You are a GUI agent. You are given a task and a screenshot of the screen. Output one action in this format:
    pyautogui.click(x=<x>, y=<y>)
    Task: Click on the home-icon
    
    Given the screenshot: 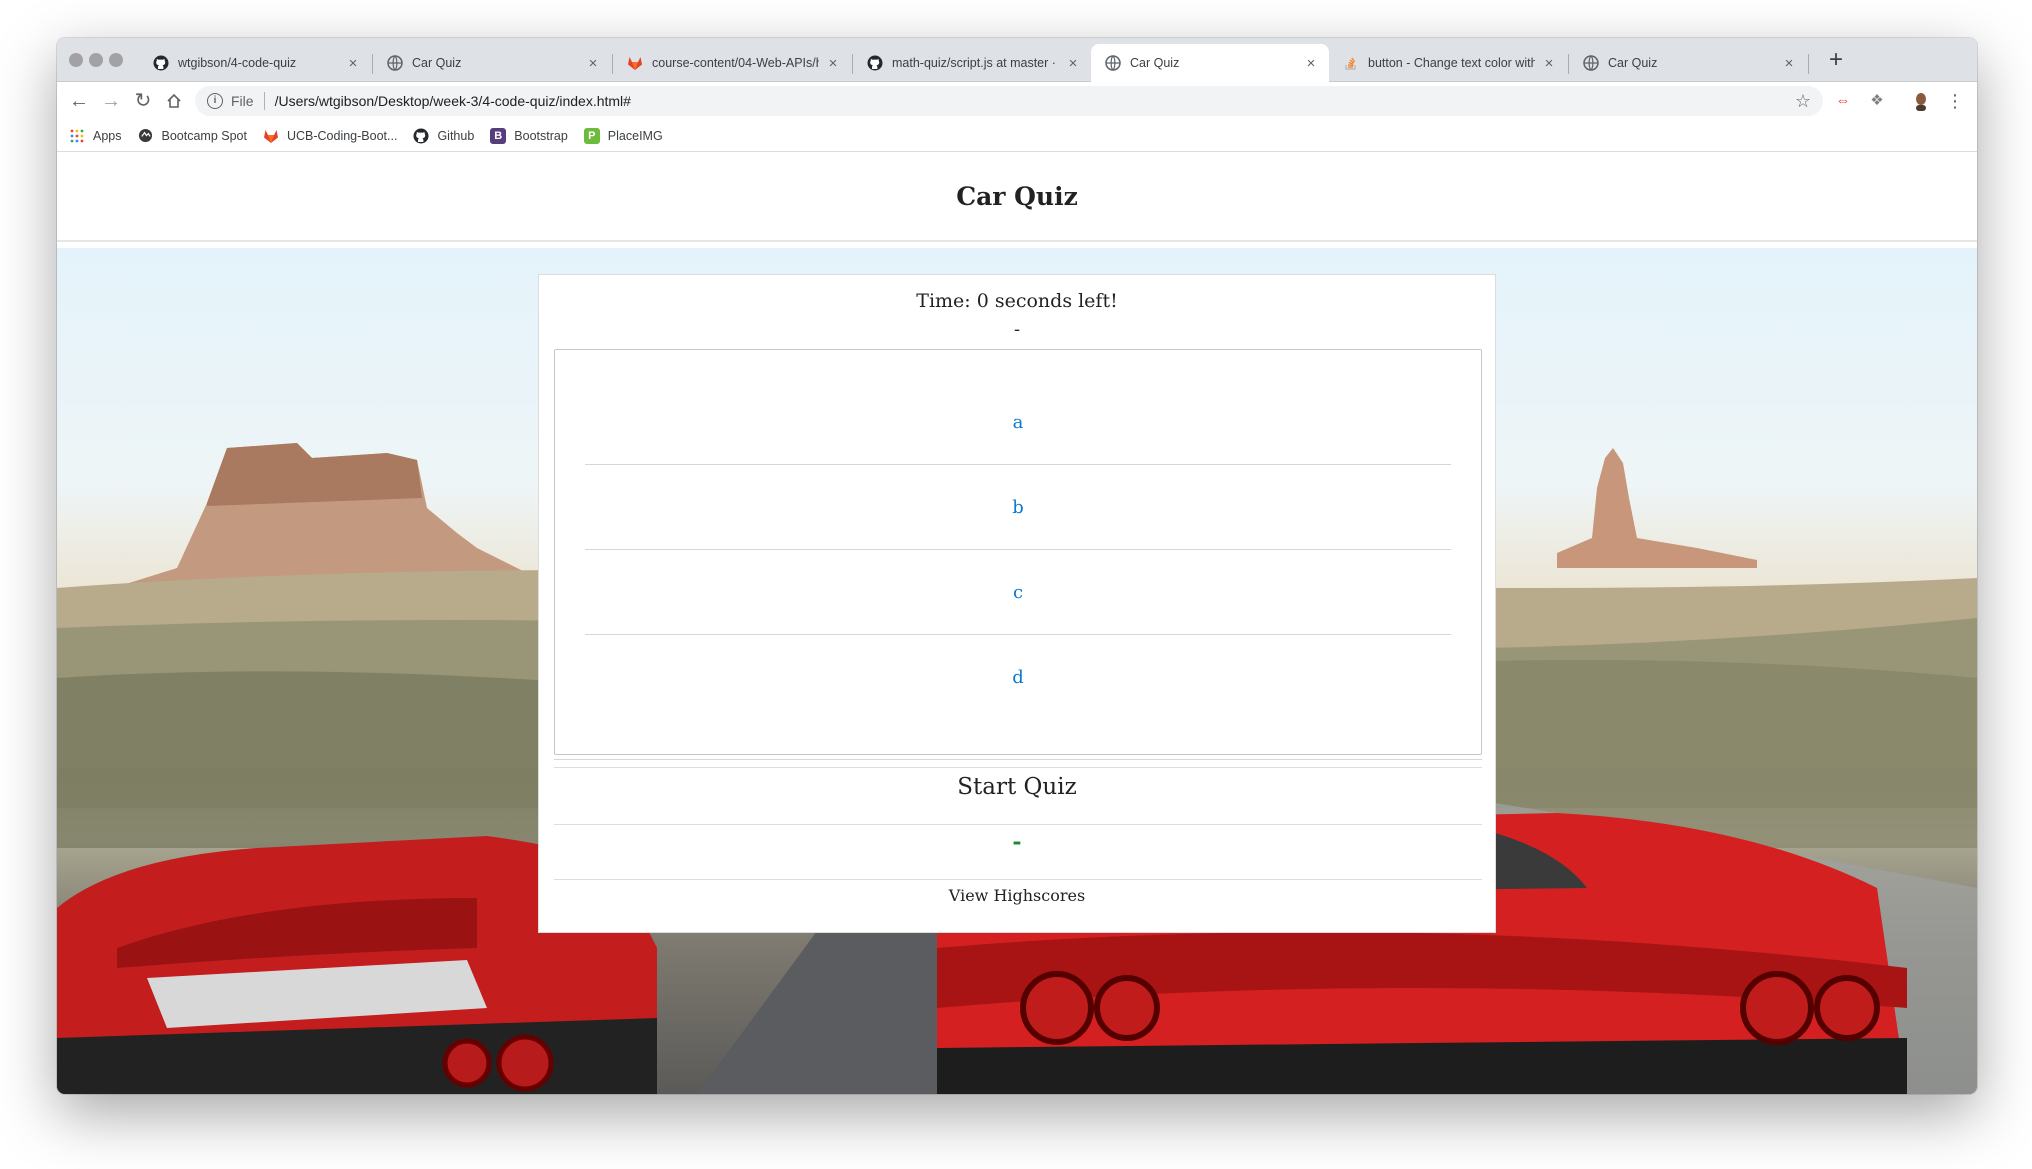 What is the action you would take?
    pyautogui.click(x=174, y=101)
    